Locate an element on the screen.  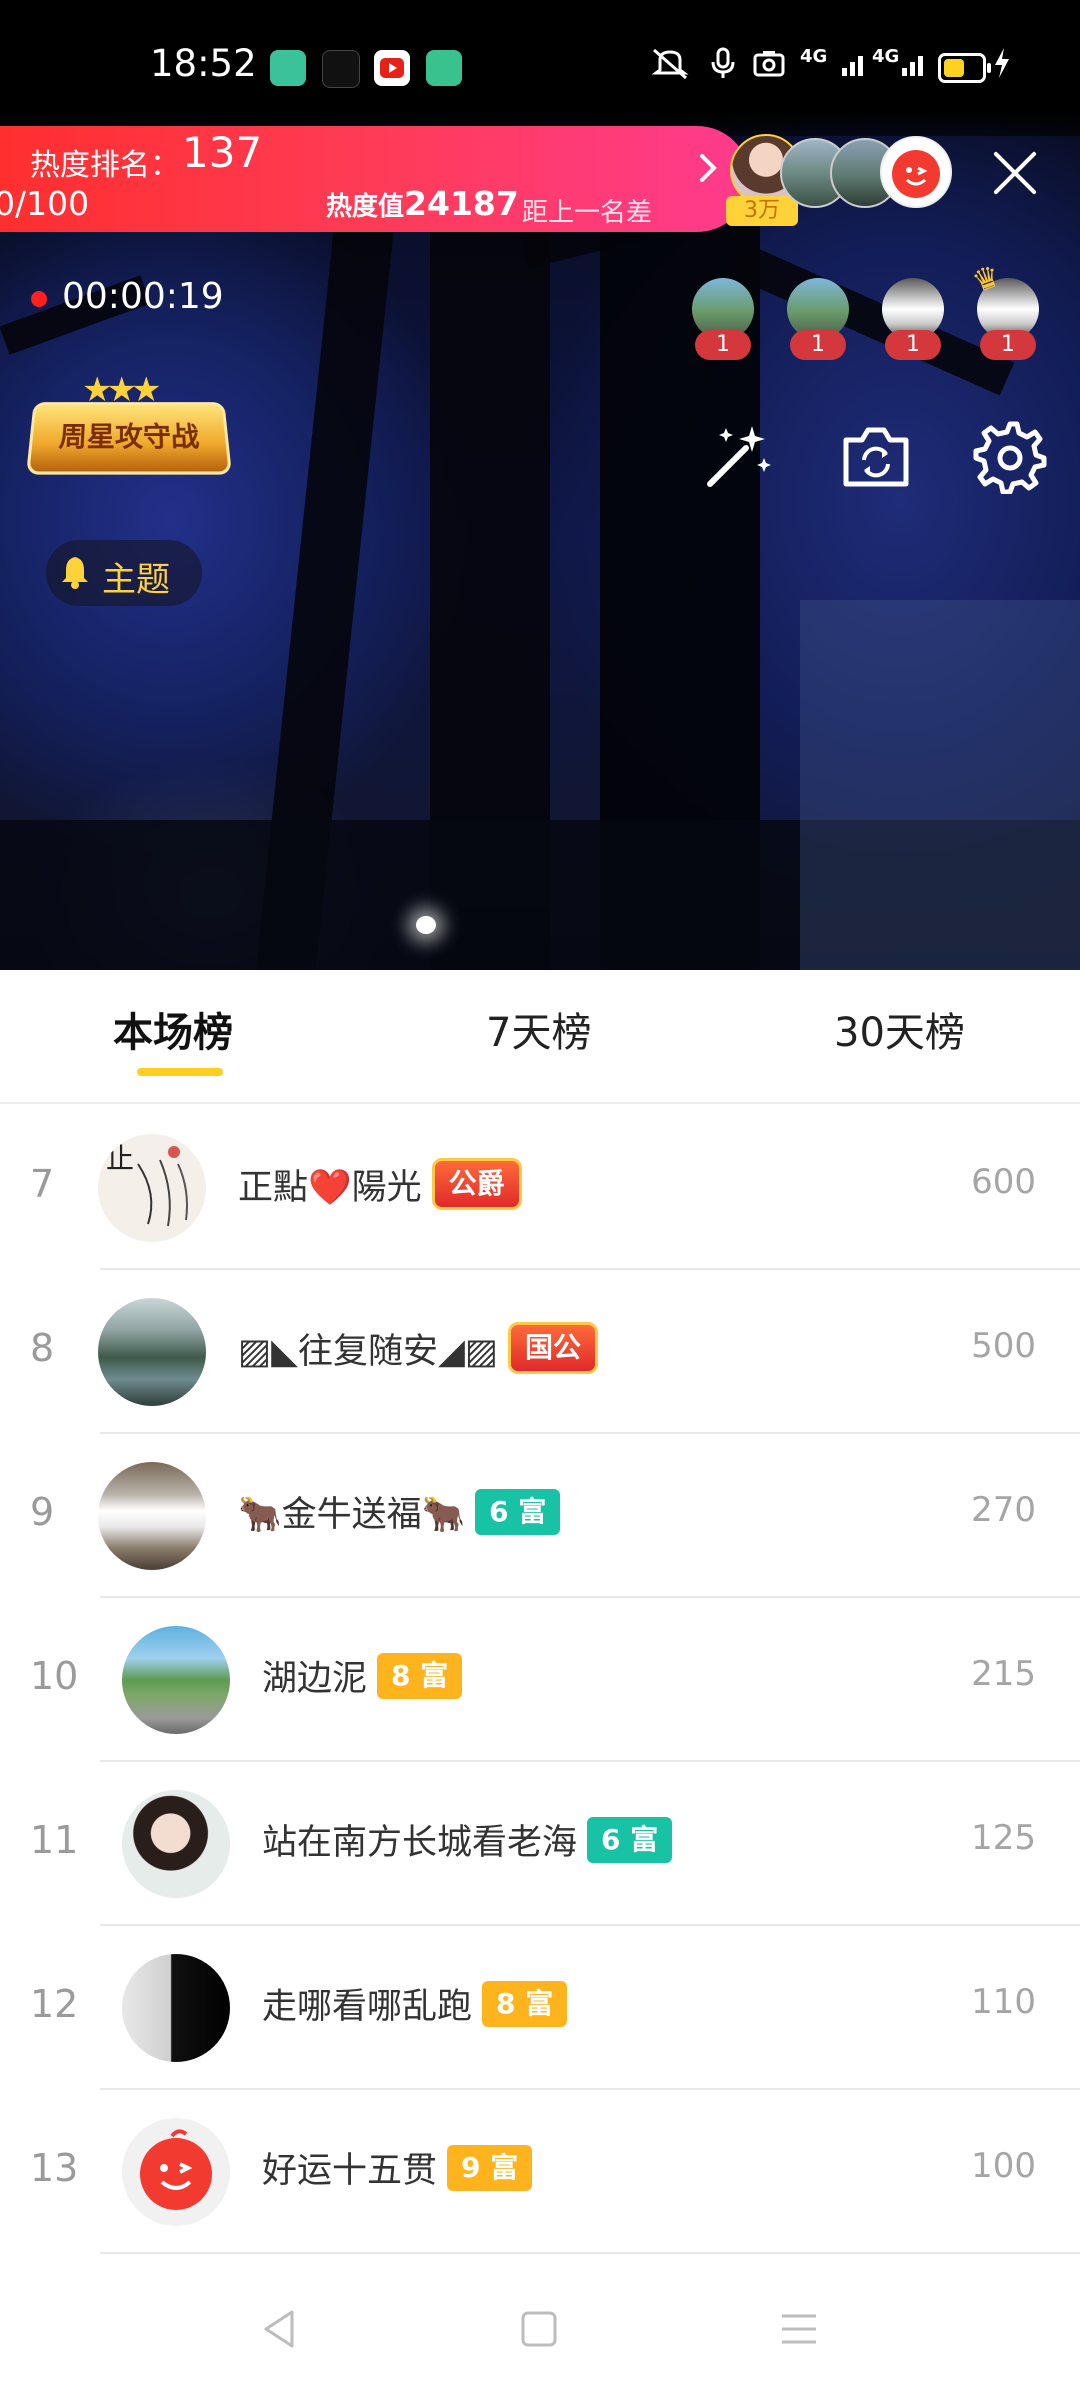
system-nav-bar is located at coordinates (540, 2331).